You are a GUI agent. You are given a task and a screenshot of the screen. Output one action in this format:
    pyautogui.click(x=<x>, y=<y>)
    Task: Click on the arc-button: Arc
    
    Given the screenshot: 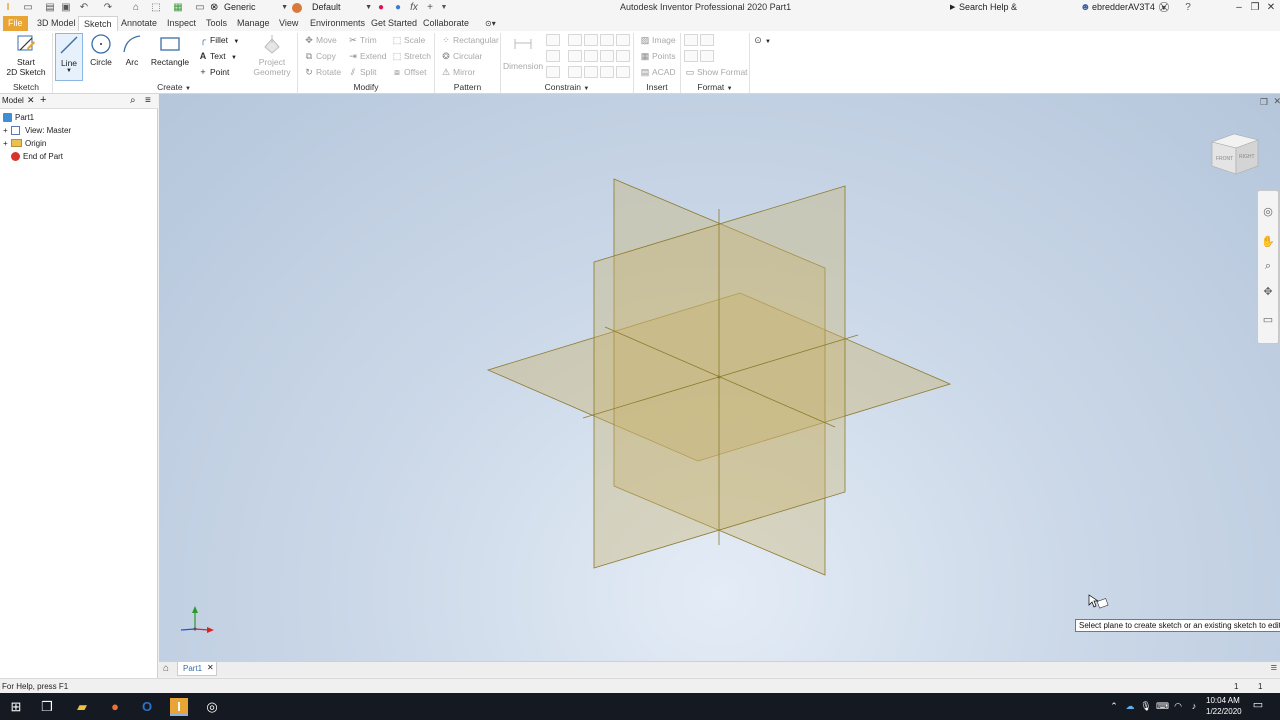 What is the action you would take?
    pyautogui.click(x=132, y=50)
    